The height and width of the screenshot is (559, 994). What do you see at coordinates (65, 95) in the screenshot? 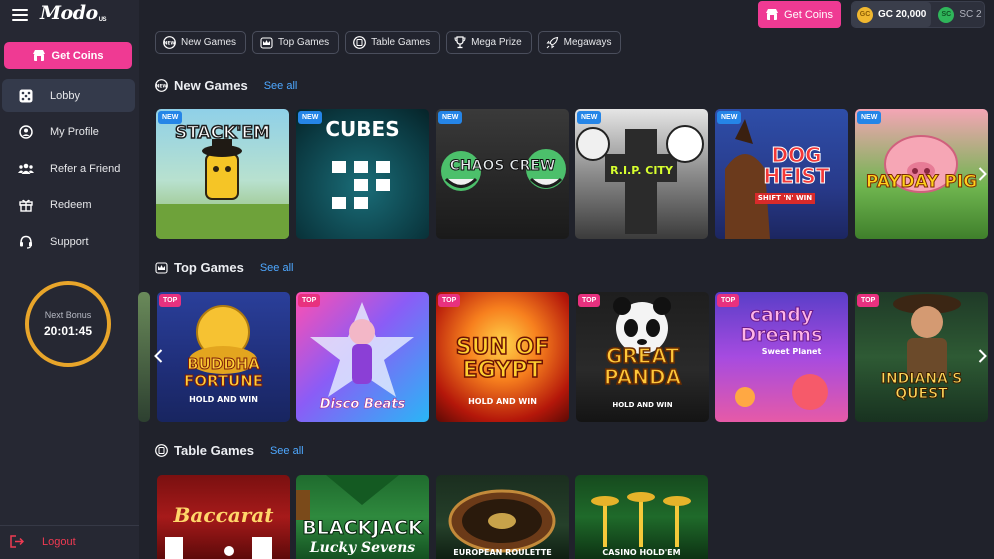
I see `sidebar-item-label: Lobby` at bounding box center [65, 95].